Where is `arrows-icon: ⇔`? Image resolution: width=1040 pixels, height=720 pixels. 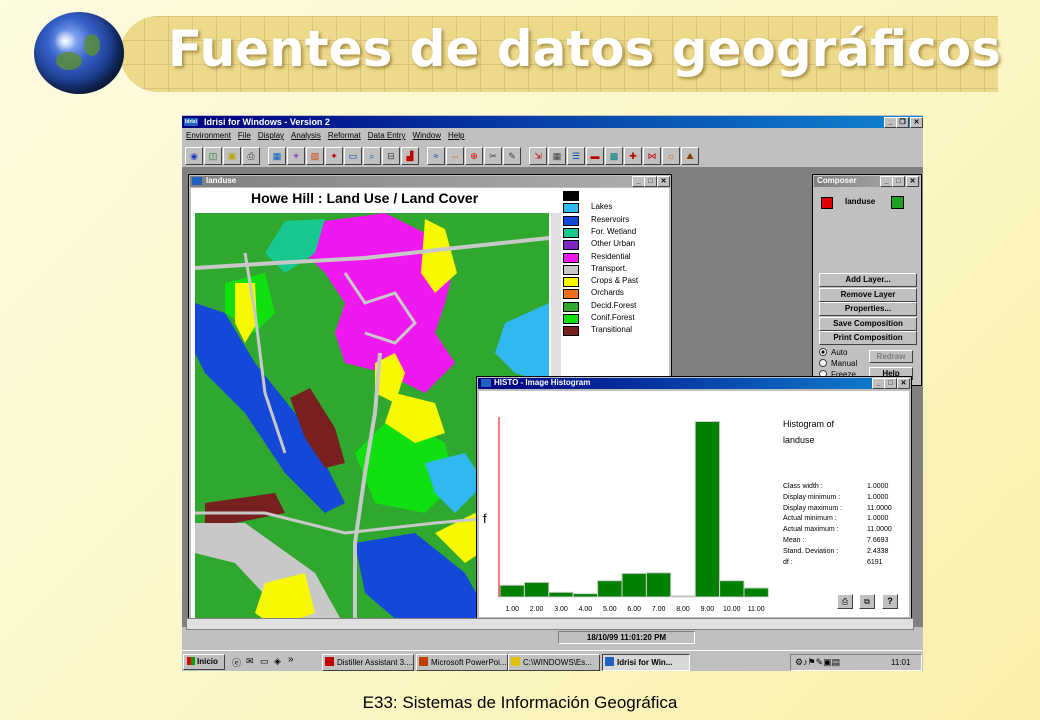
arrows-icon: ⇔ is located at coordinates (455, 156).